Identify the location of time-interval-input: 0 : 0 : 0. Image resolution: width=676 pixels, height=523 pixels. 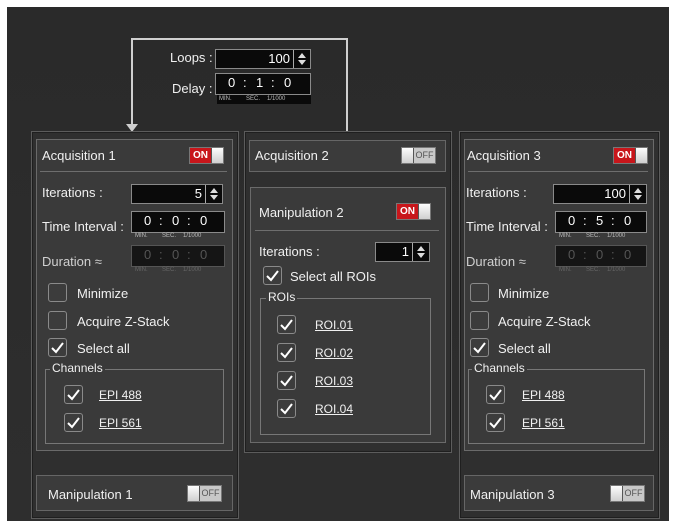
(178, 222).